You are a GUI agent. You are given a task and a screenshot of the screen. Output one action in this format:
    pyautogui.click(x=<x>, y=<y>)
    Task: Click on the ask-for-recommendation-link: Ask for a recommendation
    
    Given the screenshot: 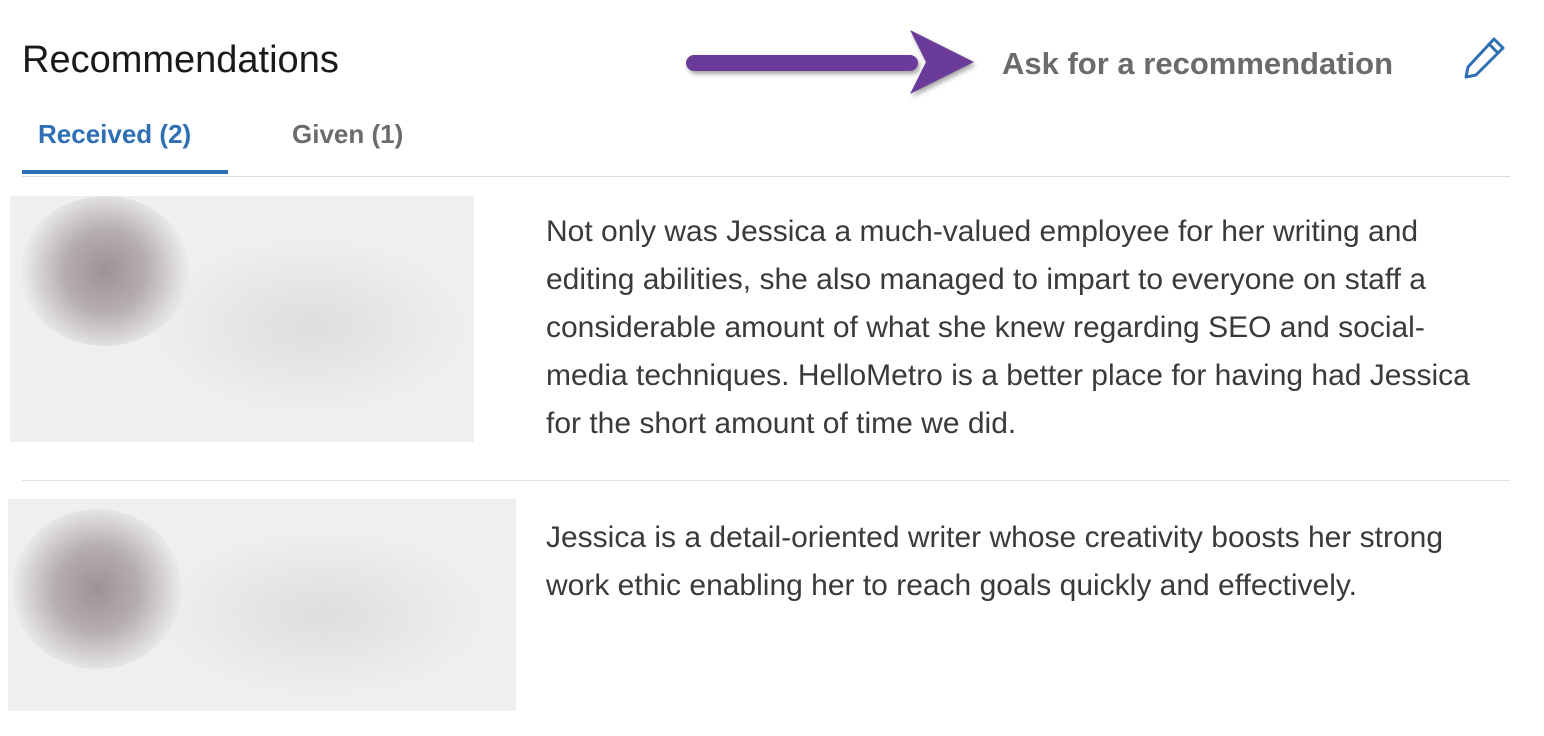 What is the action you would take?
    pyautogui.click(x=1197, y=64)
    